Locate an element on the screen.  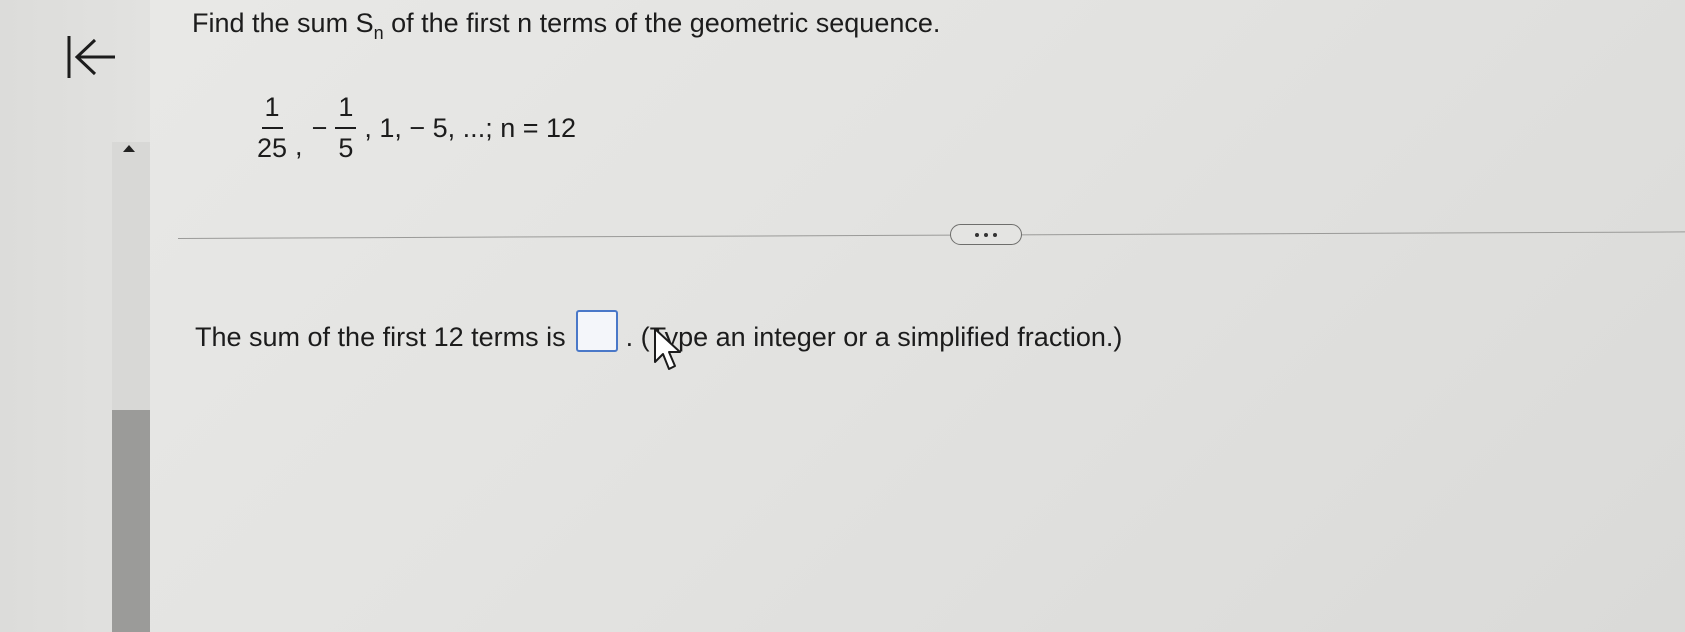
fraction-denominator: 5 is located at coordinates (346, 148).